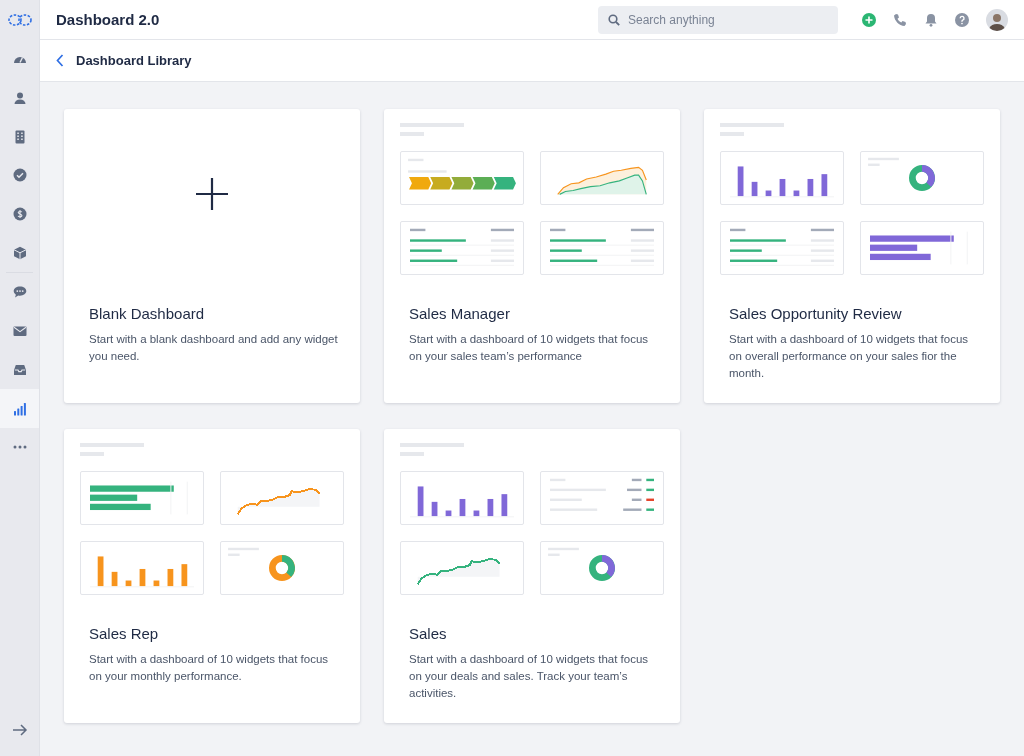 The height and width of the screenshot is (756, 1024). What do you see at coordinates (428, 633) in the screenshot?
I see `card-title: Sales` at bounding box center [428, 633].